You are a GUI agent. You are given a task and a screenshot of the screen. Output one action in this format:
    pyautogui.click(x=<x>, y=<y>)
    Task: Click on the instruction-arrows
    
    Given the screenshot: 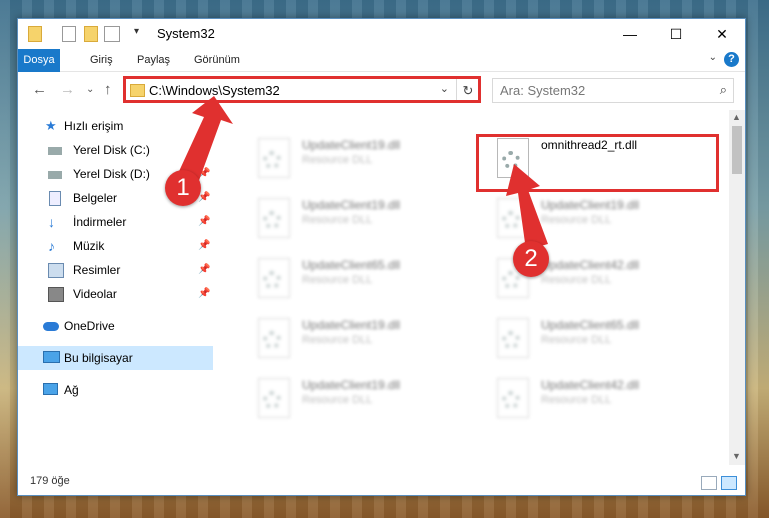 What is the action you would take?
    pyautogui.click(x=361, y=173)
    